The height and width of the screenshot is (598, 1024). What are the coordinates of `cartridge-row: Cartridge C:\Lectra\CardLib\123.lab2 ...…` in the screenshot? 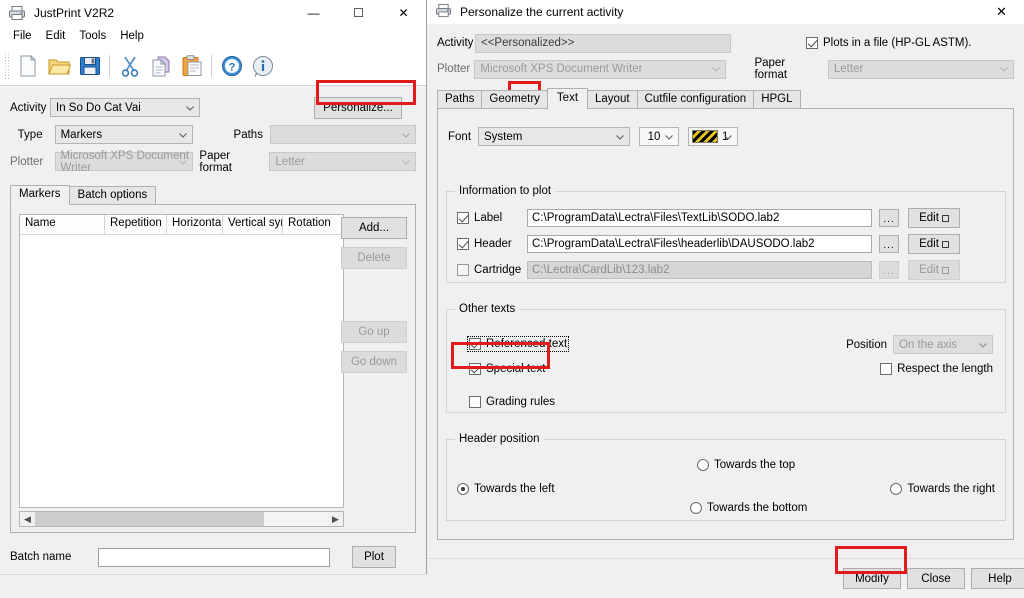 It's located at (727, 270).